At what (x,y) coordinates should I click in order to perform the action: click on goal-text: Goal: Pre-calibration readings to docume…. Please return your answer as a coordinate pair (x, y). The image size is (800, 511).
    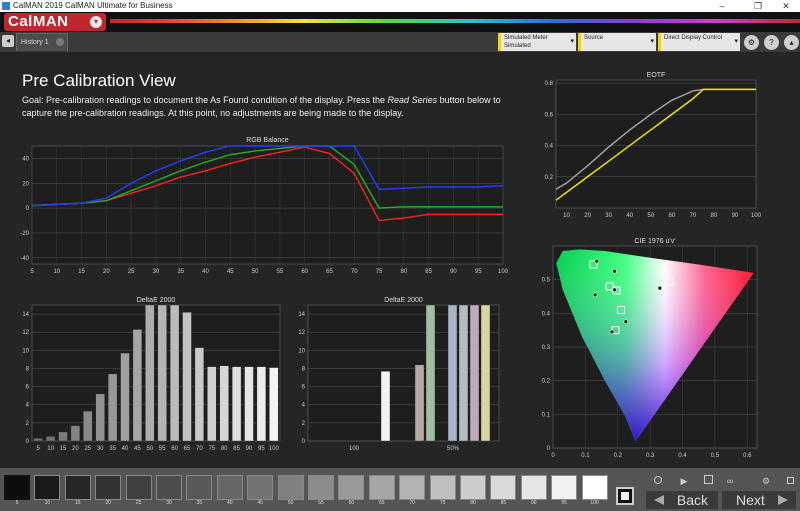
    Looking at the image, I should click on (267, 107).